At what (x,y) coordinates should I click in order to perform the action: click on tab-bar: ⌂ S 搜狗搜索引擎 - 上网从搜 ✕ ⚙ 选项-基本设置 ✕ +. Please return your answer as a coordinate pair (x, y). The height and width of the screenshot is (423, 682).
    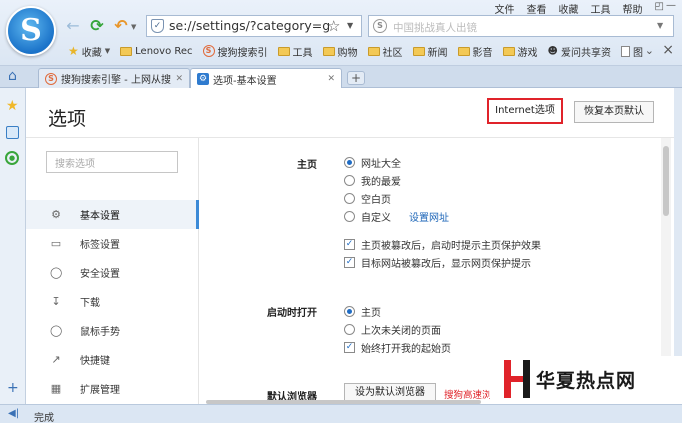
    Looking at the image, I should click on (341, 77).